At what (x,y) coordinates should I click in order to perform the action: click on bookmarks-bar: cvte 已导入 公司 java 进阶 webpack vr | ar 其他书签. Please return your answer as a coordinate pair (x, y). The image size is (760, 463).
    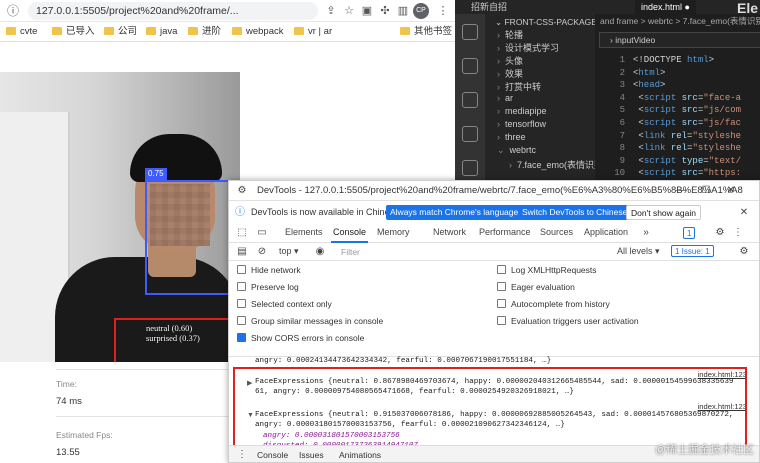
    Looking at the image, I should click on (227, 32).